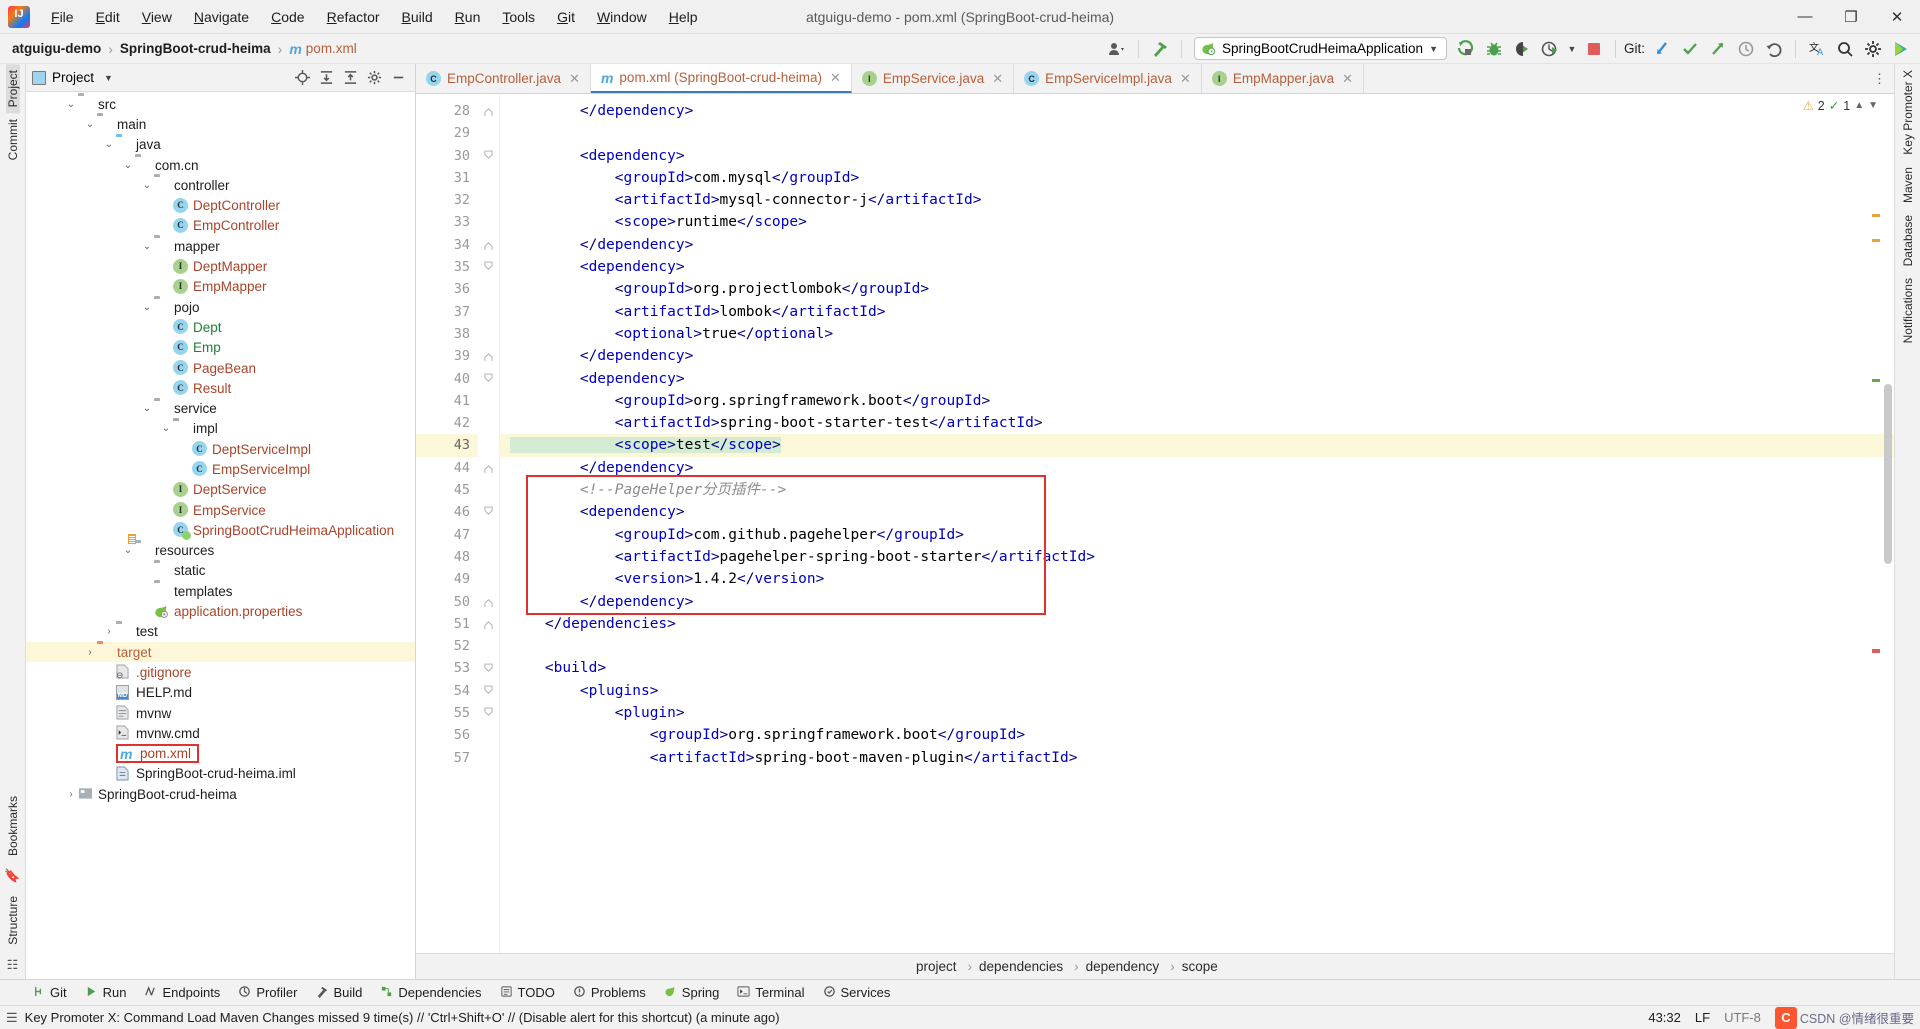  I want to click on tree-node-mapper: ⌄ mapper, so click(220, 246).